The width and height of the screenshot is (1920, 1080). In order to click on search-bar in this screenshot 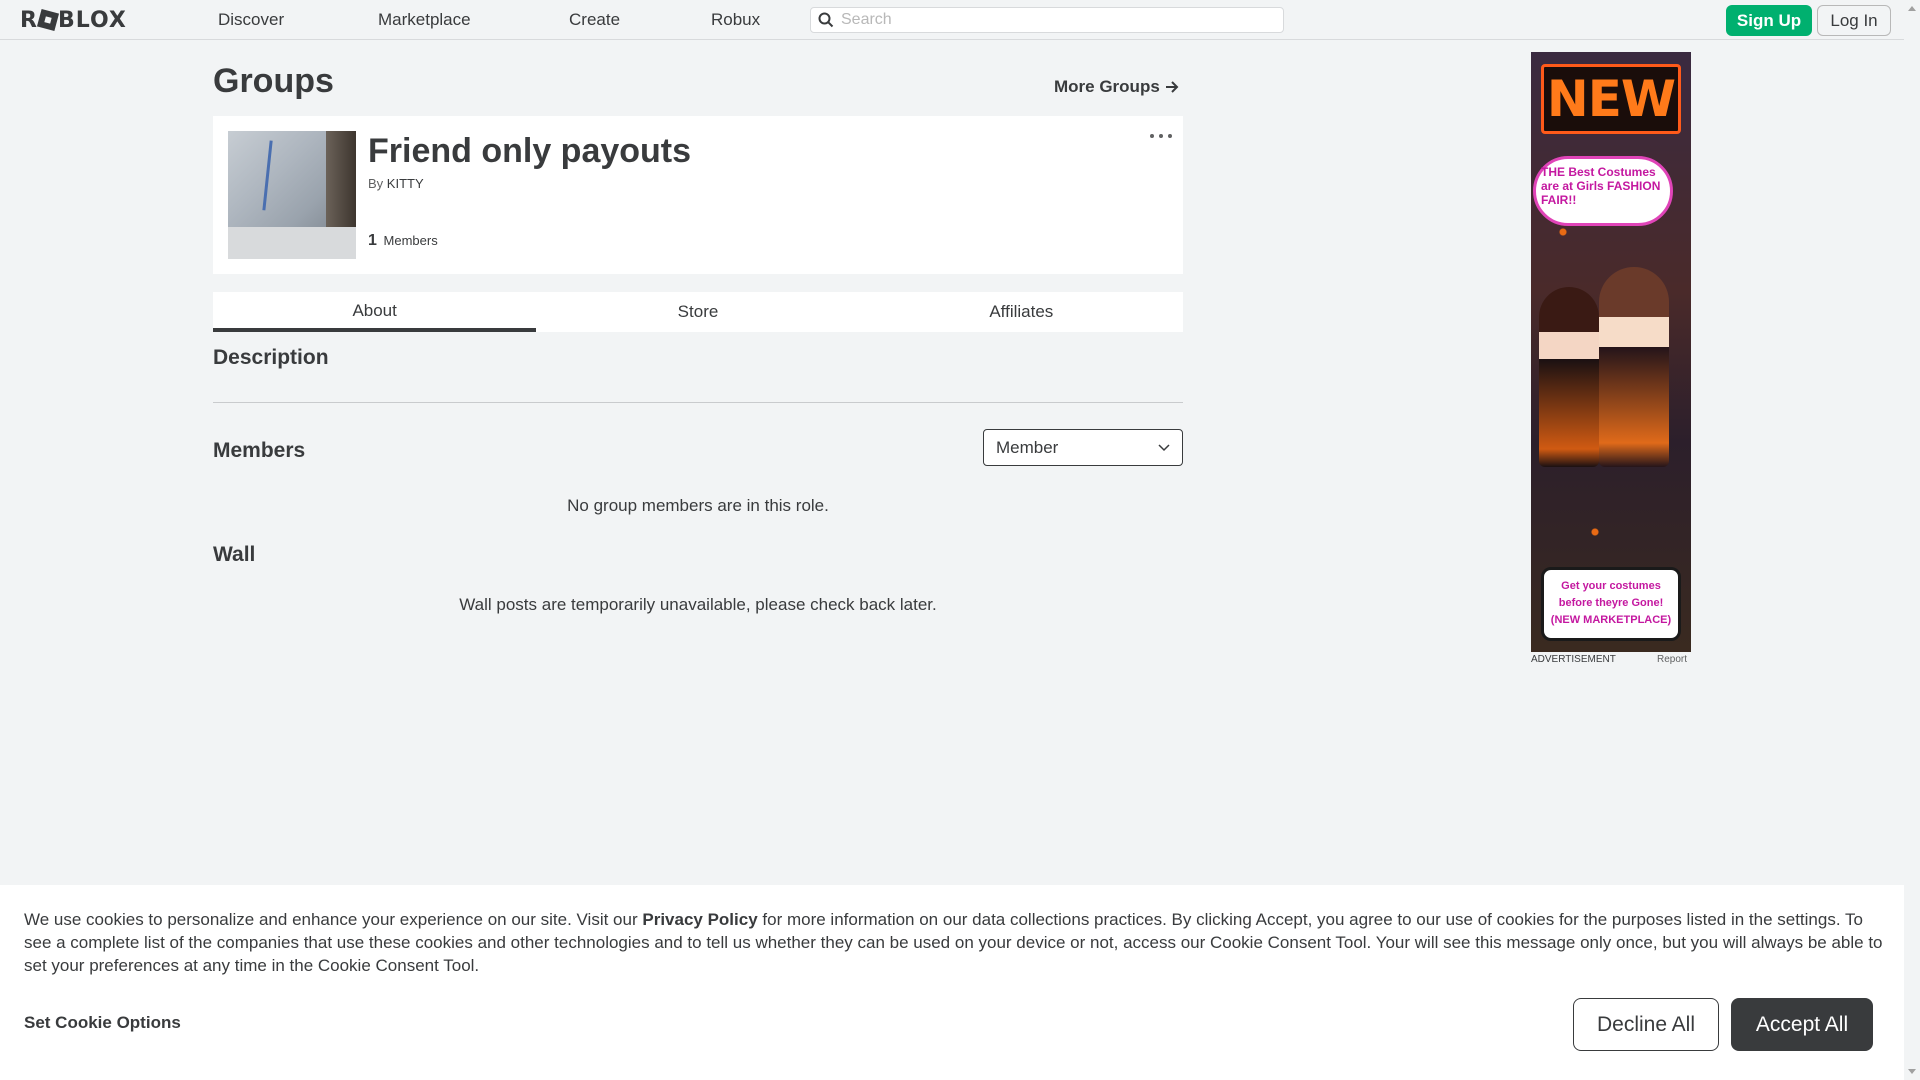, I will do `click(1047, 20)`.